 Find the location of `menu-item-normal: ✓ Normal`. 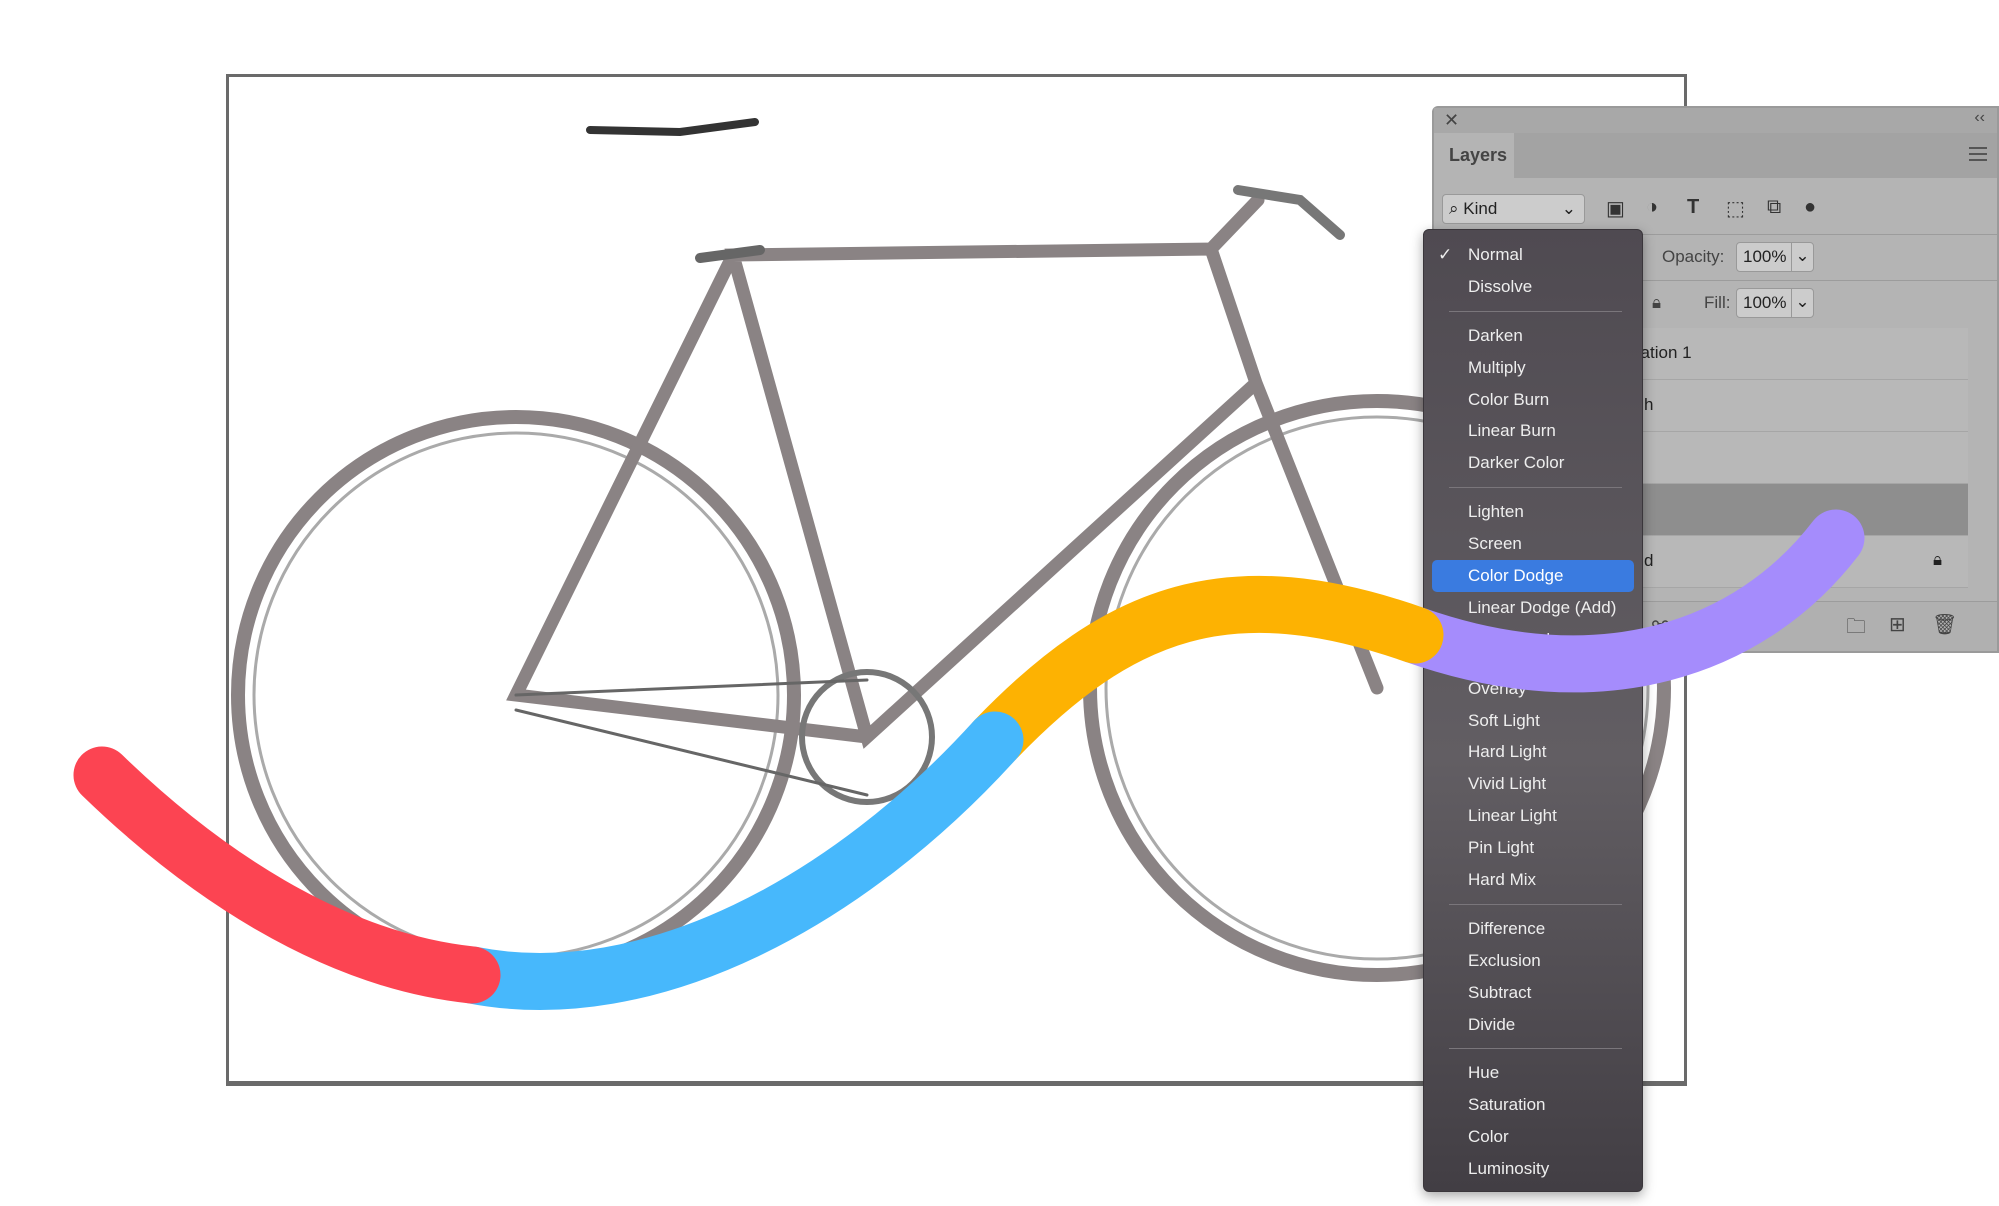

menu-item-normal: ✓ Normal is located at coordinates (1533, 255).